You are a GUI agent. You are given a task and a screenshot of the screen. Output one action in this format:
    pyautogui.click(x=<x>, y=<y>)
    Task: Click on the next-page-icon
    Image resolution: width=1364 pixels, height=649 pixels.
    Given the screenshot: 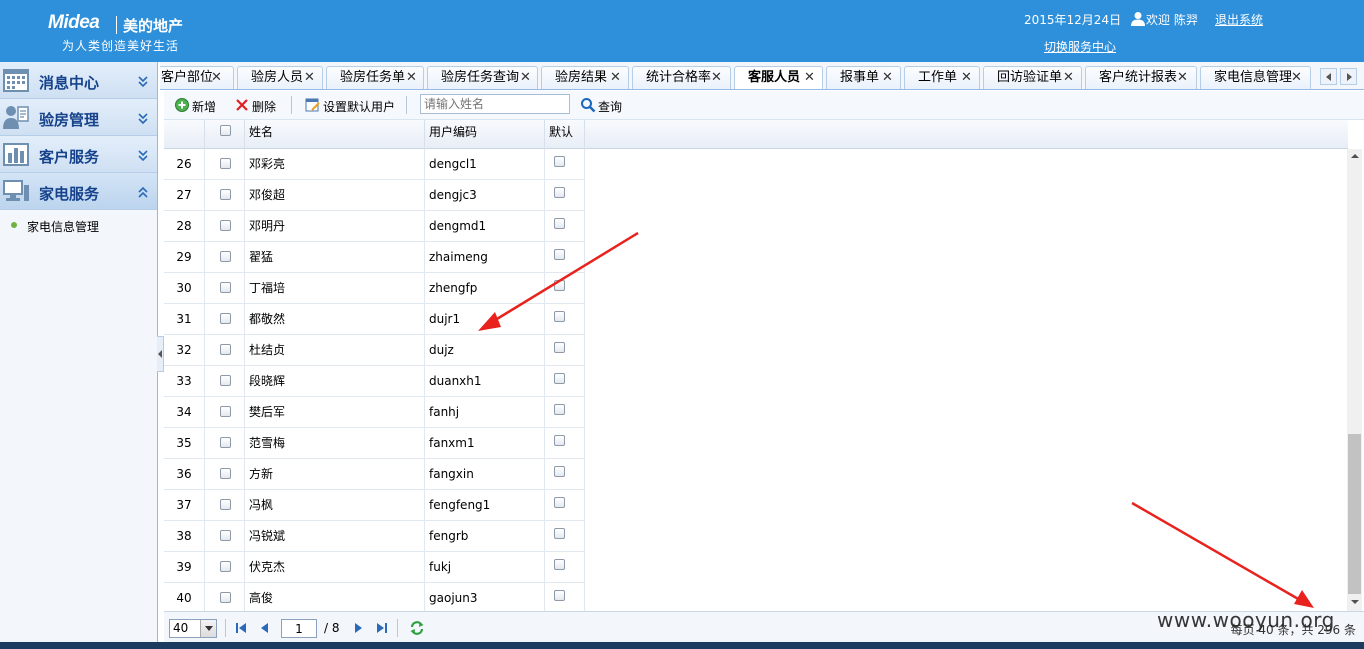 What is the action you would take?
    pyautogui.click(x=358, y=628)
    